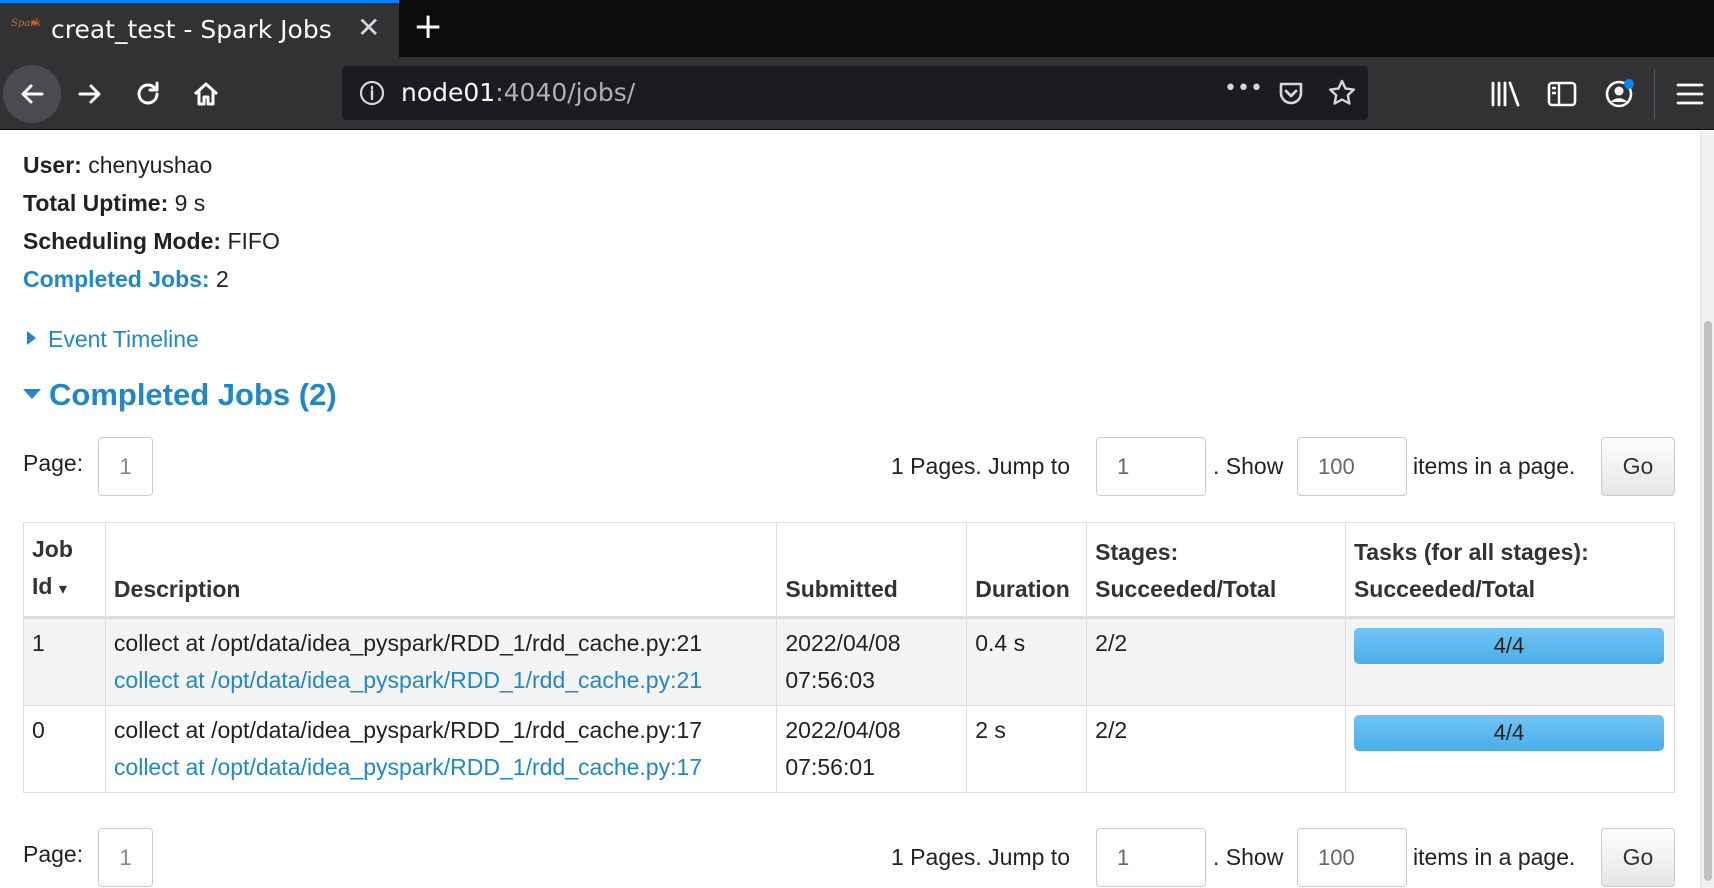  I want to click on tab-close-icon: ✕, so click(368, 28).